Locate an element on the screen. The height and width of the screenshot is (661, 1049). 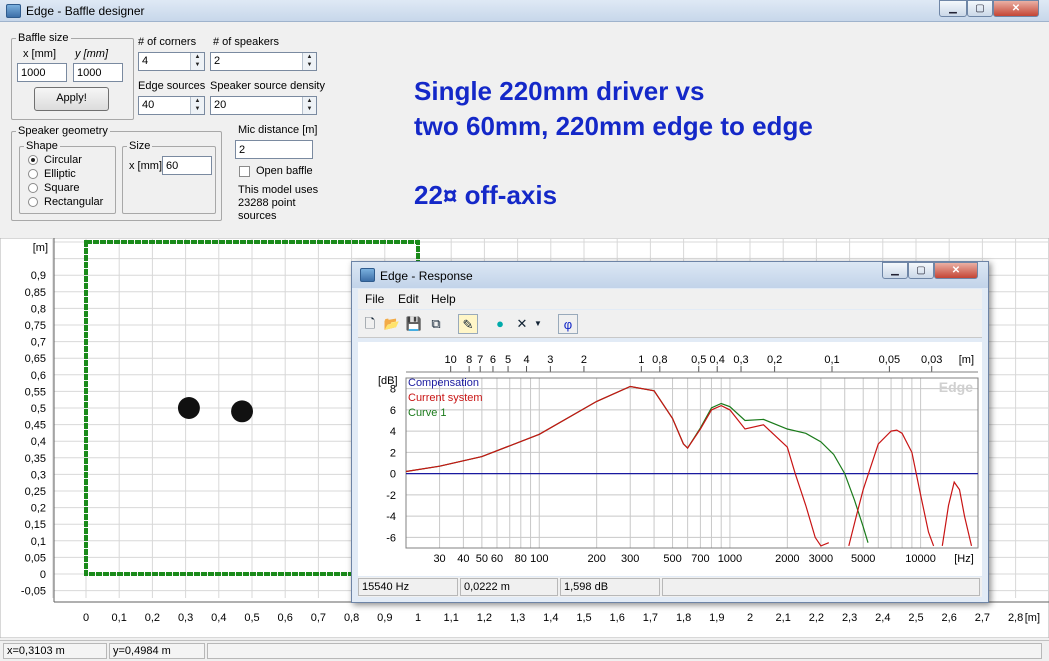
maximize-button: ▢ is located at coordinates (980, 8).